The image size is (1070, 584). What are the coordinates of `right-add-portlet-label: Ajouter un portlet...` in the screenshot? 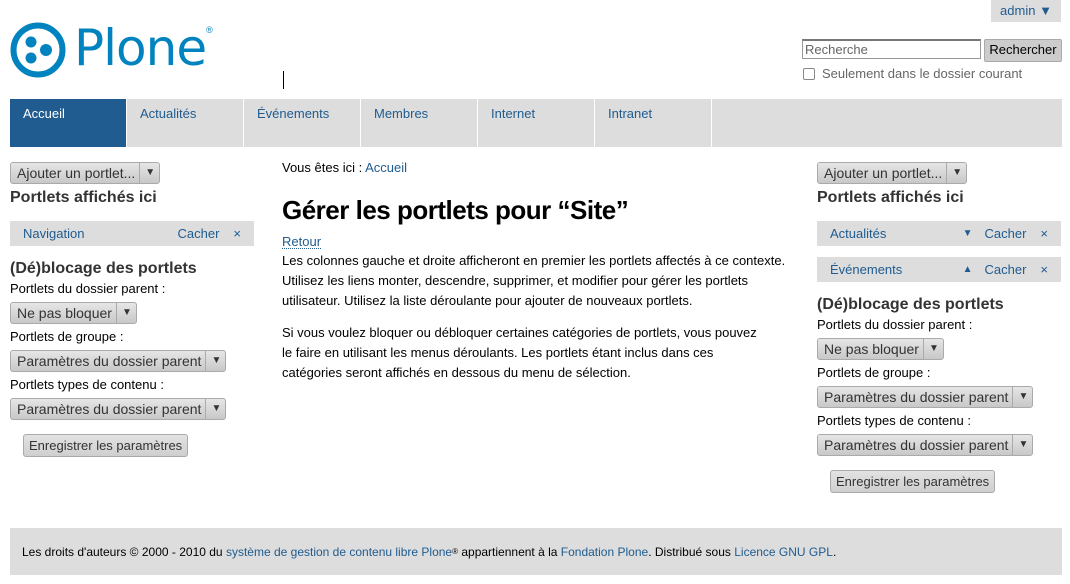 It's located at (883, 173).